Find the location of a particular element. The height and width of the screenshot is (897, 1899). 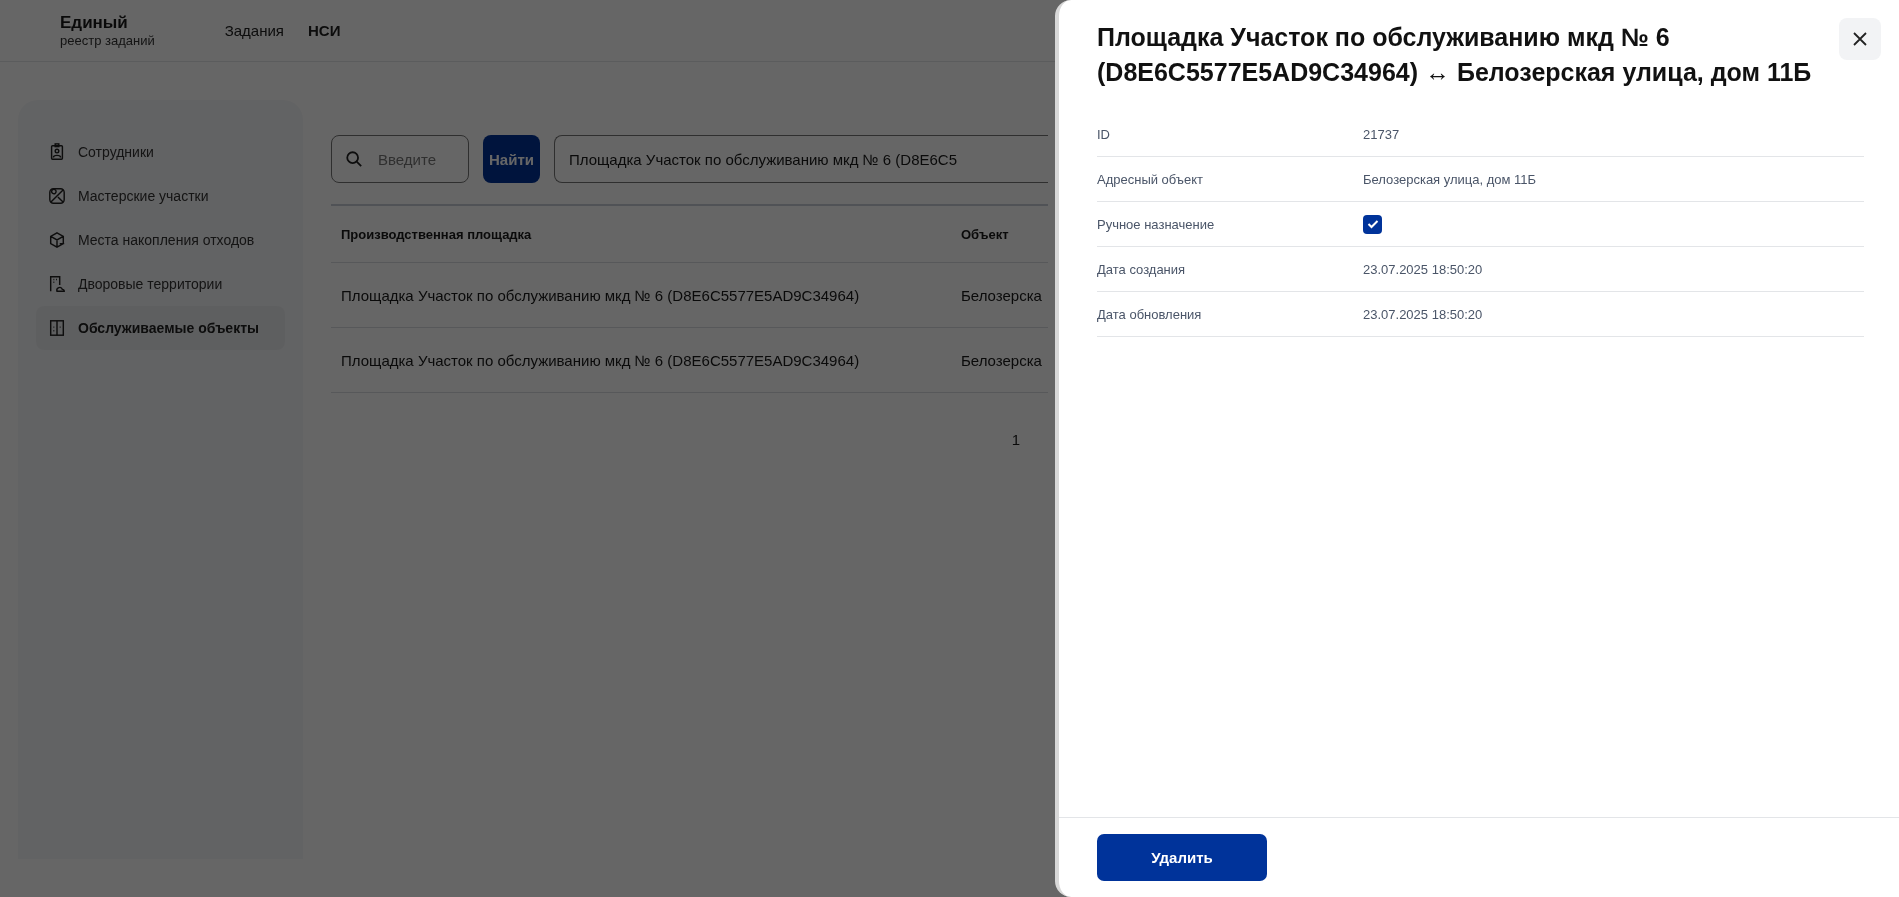

sidebar-item: Дворовые территории is located at coordinates (160, 284).